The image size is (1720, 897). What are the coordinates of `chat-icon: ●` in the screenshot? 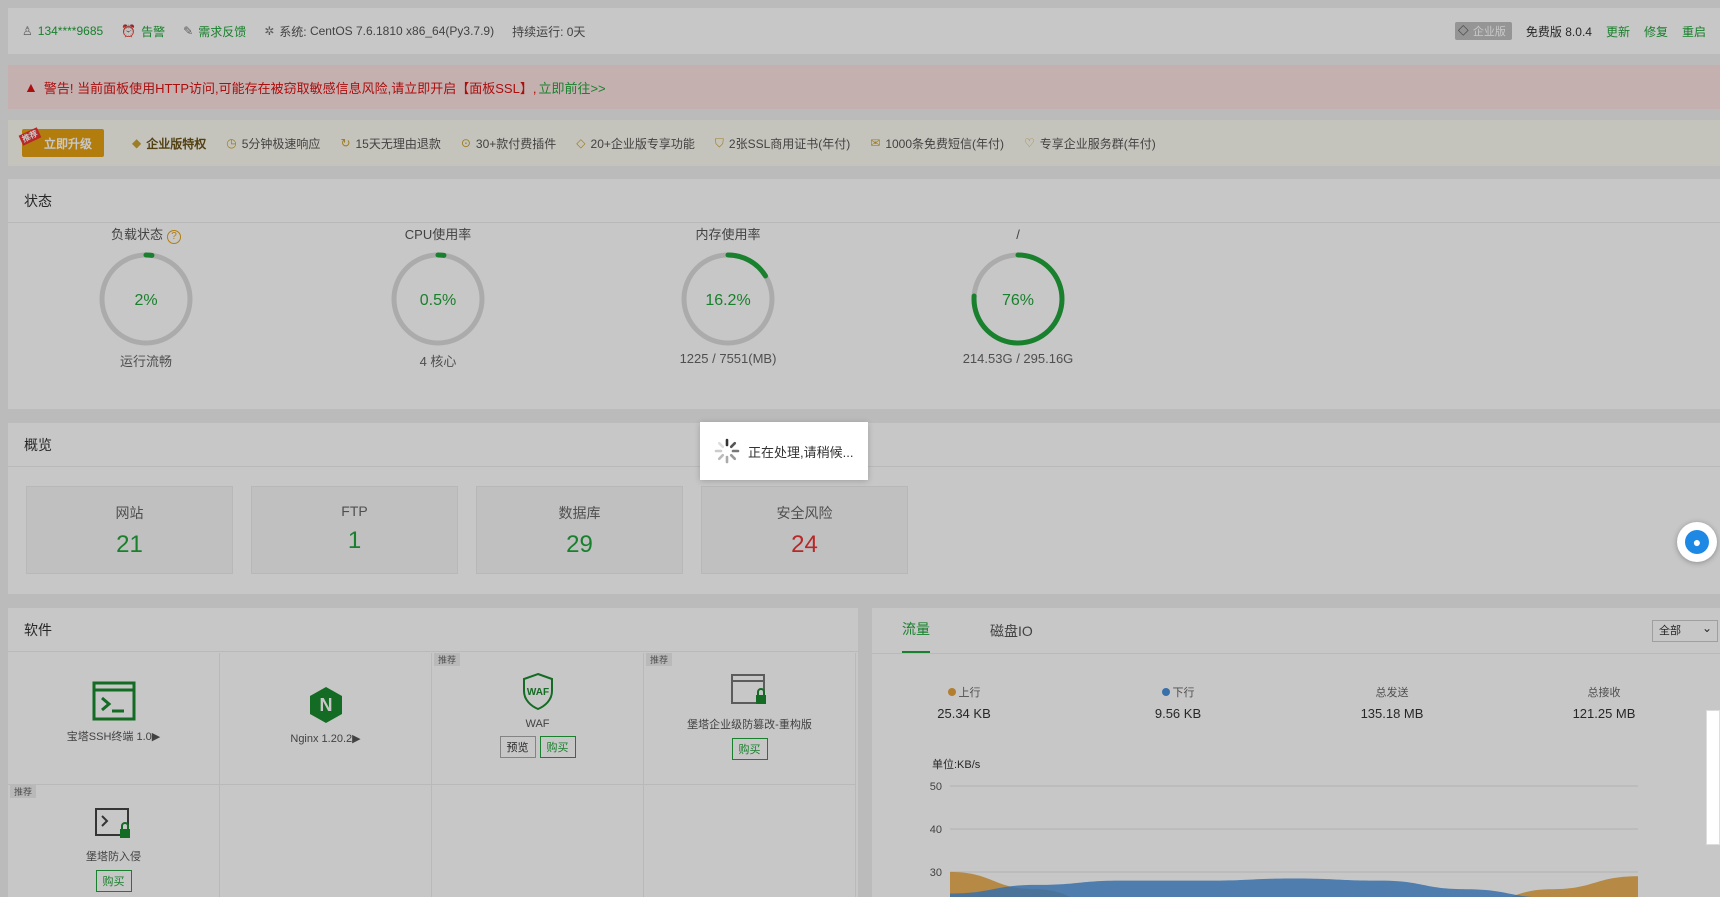 It's located at (1697, 542).